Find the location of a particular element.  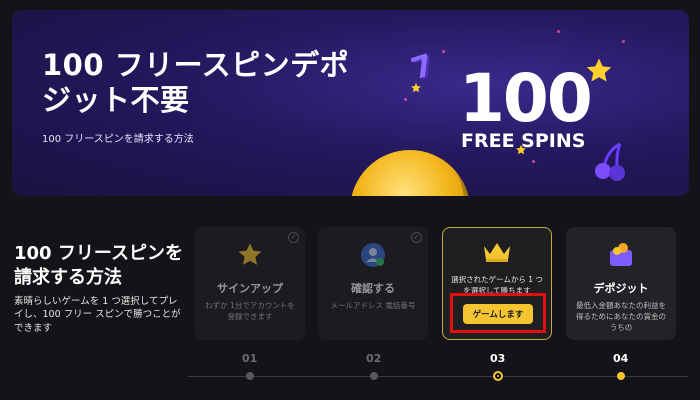

step-number: 03 is located at coordinates (498, 358).